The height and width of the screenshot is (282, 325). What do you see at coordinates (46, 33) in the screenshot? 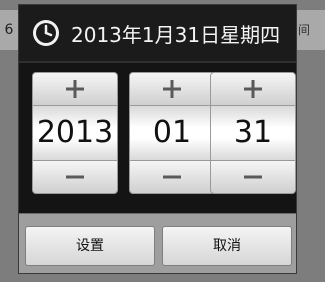
I see `clock-icon` at bounding box center [46, 33].